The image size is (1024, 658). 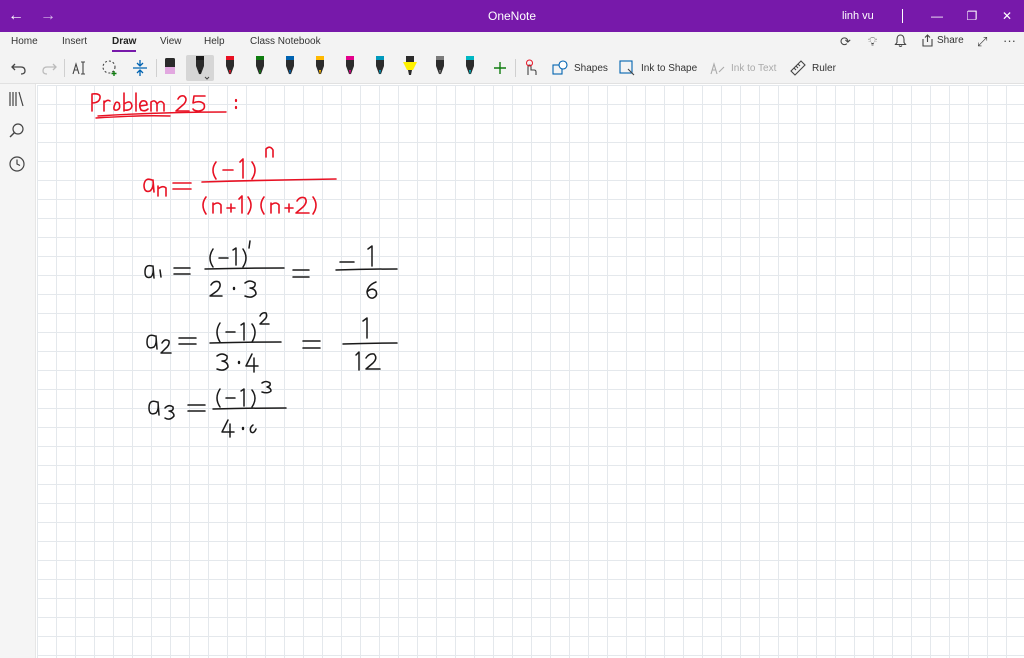 I want to click on recent-icon, so click(x=18, y=165).